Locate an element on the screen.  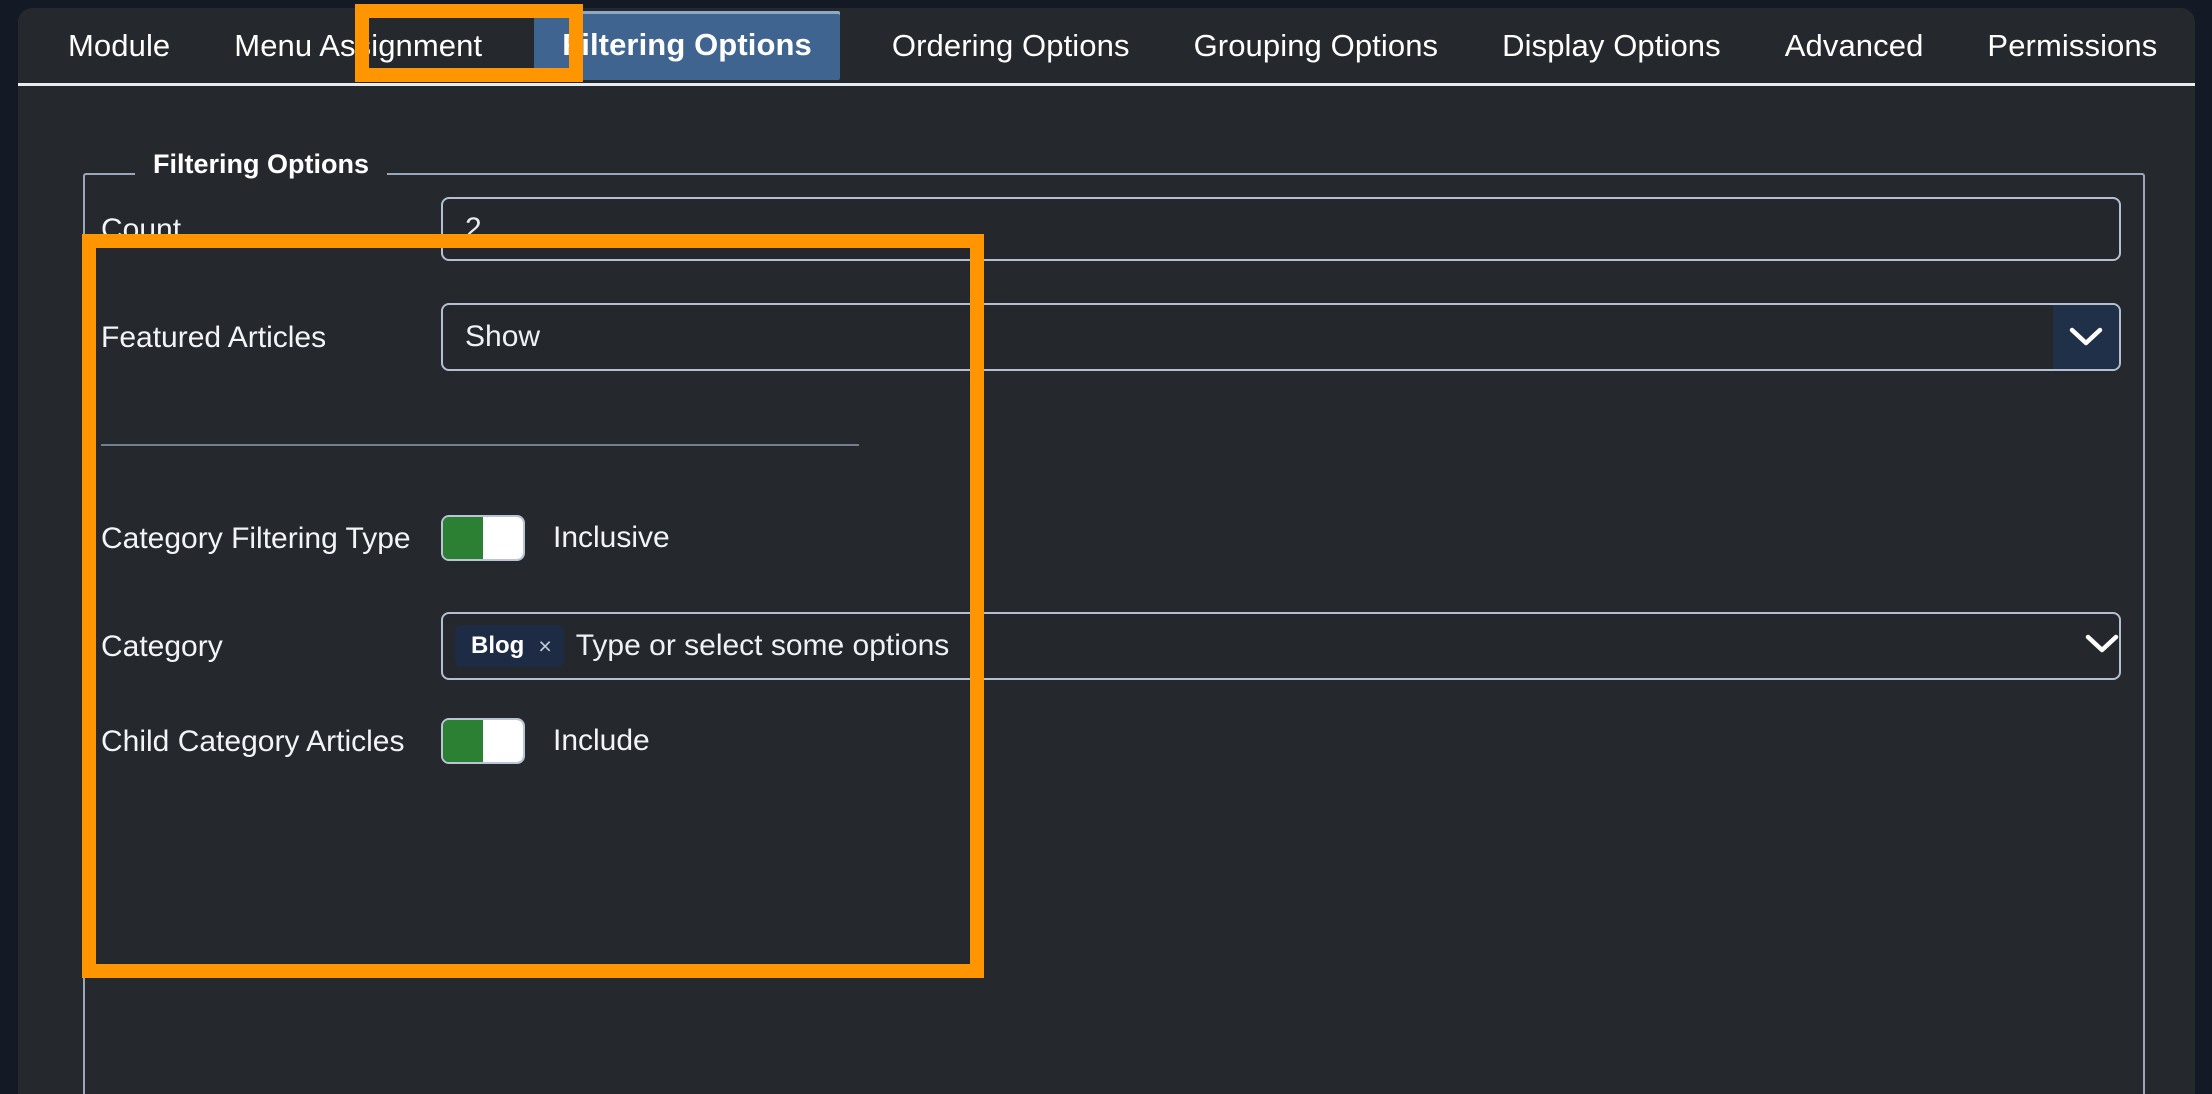
category-label: Category is located at coordinates (162, 646).